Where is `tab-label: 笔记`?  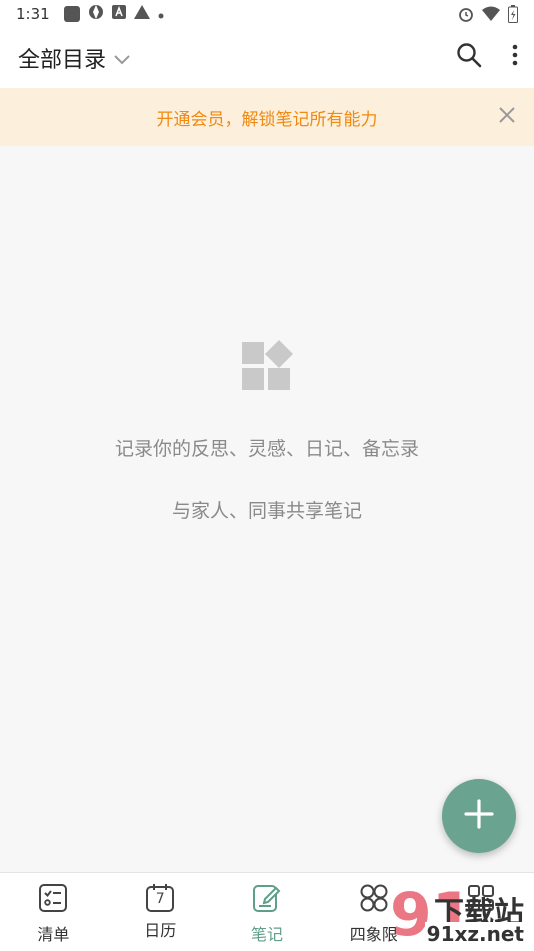
tab-label: 笔记 is located at coordinates (266, 934).